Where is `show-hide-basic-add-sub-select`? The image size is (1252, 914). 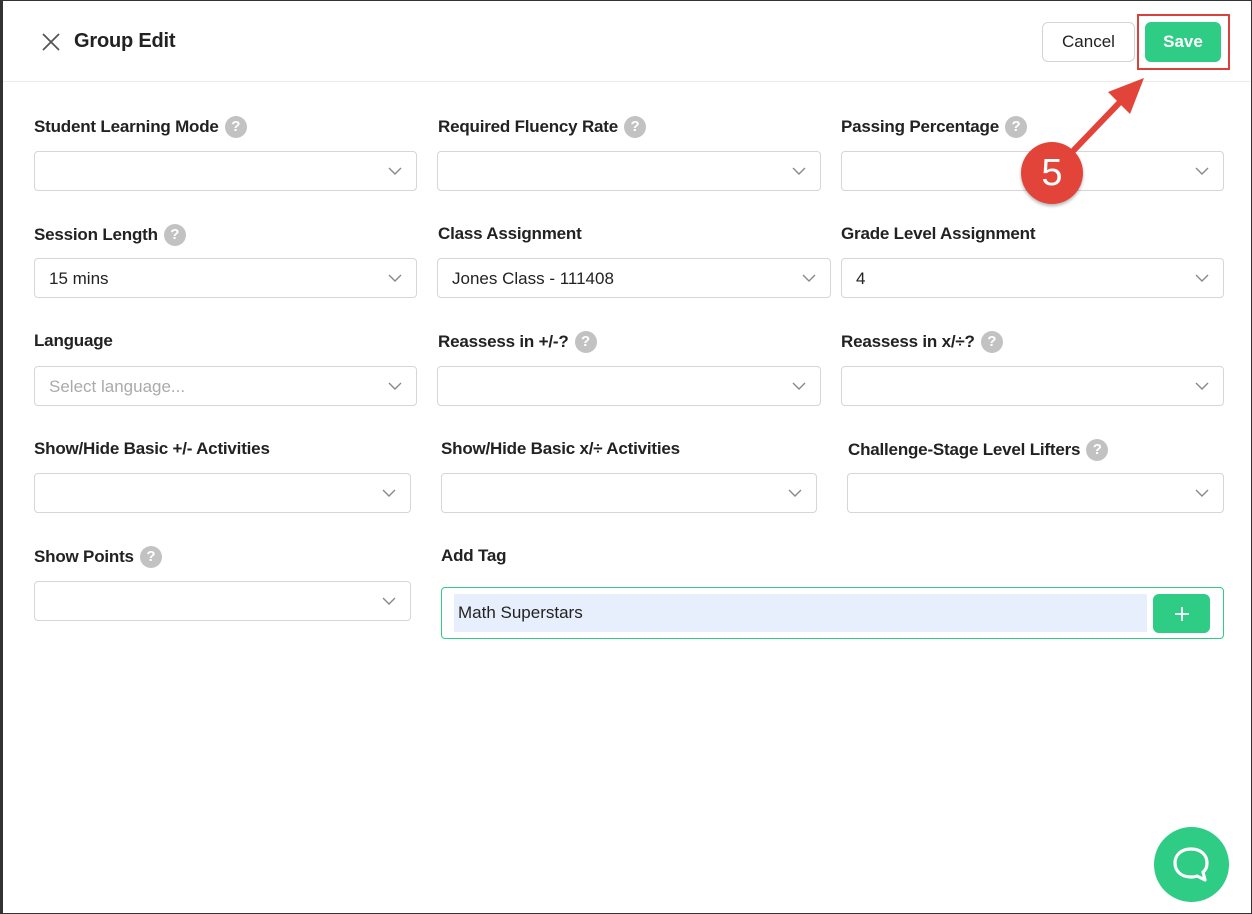
show-hide-basic-add-sub-select is located at coordinates (222, 493).